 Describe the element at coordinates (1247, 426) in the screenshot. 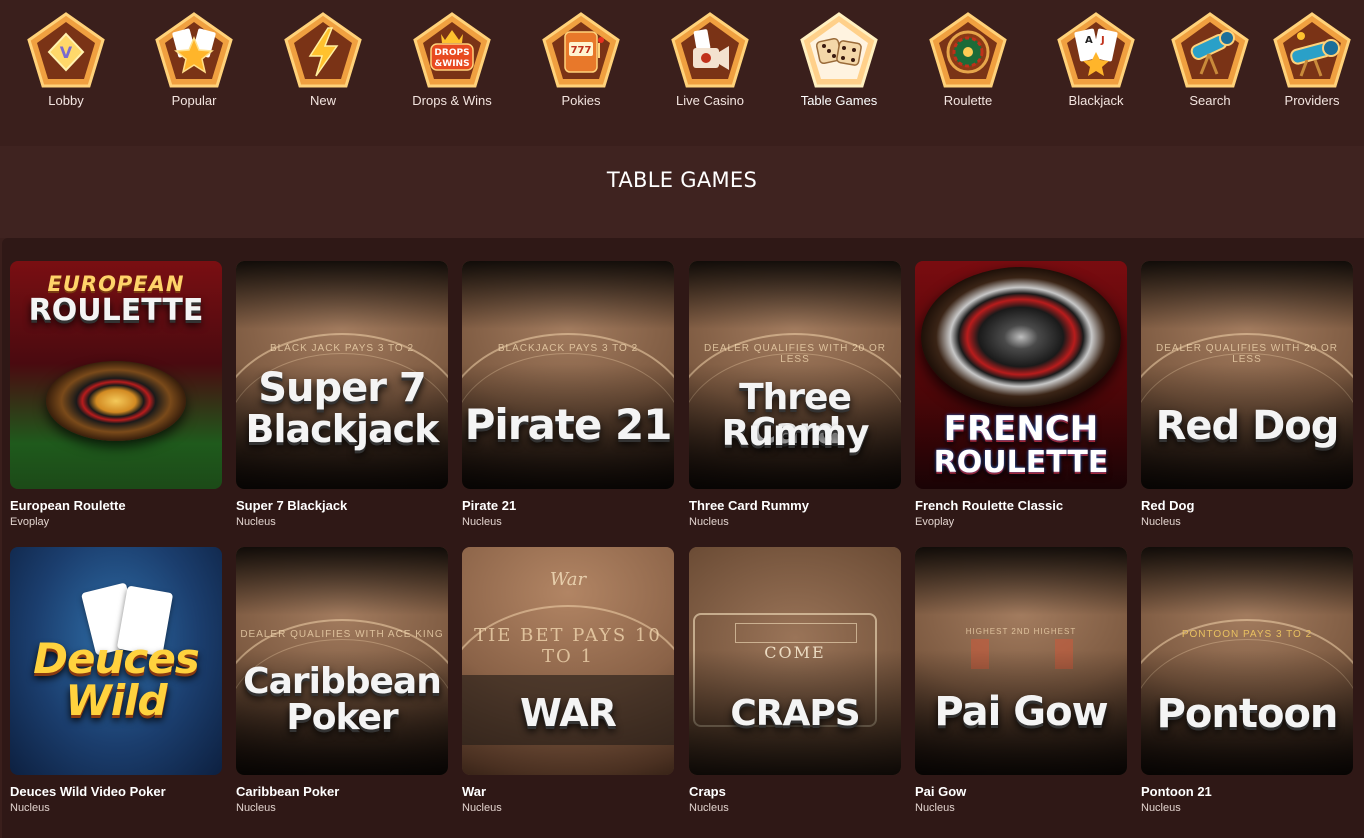

I see `game-art-title-top: Red Dog` at that location.